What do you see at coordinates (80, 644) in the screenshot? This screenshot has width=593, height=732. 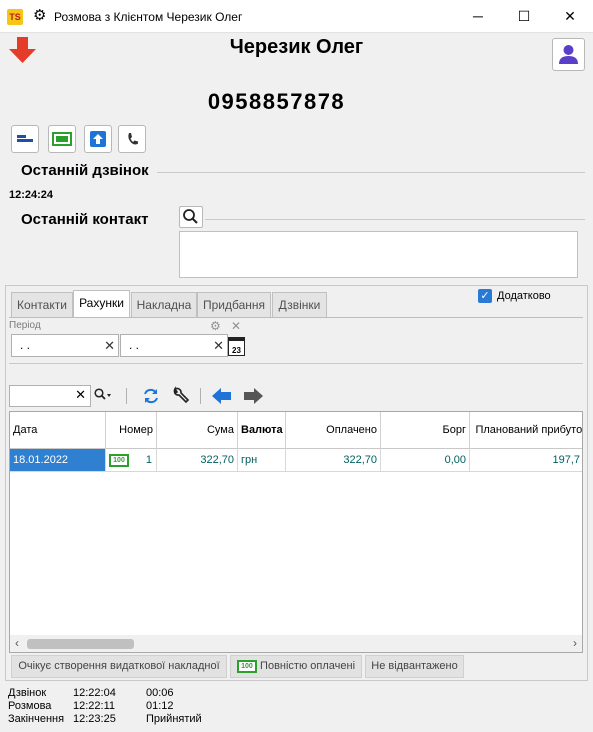 I see `scrollbar-thumb` at bounding box center [80, 644].